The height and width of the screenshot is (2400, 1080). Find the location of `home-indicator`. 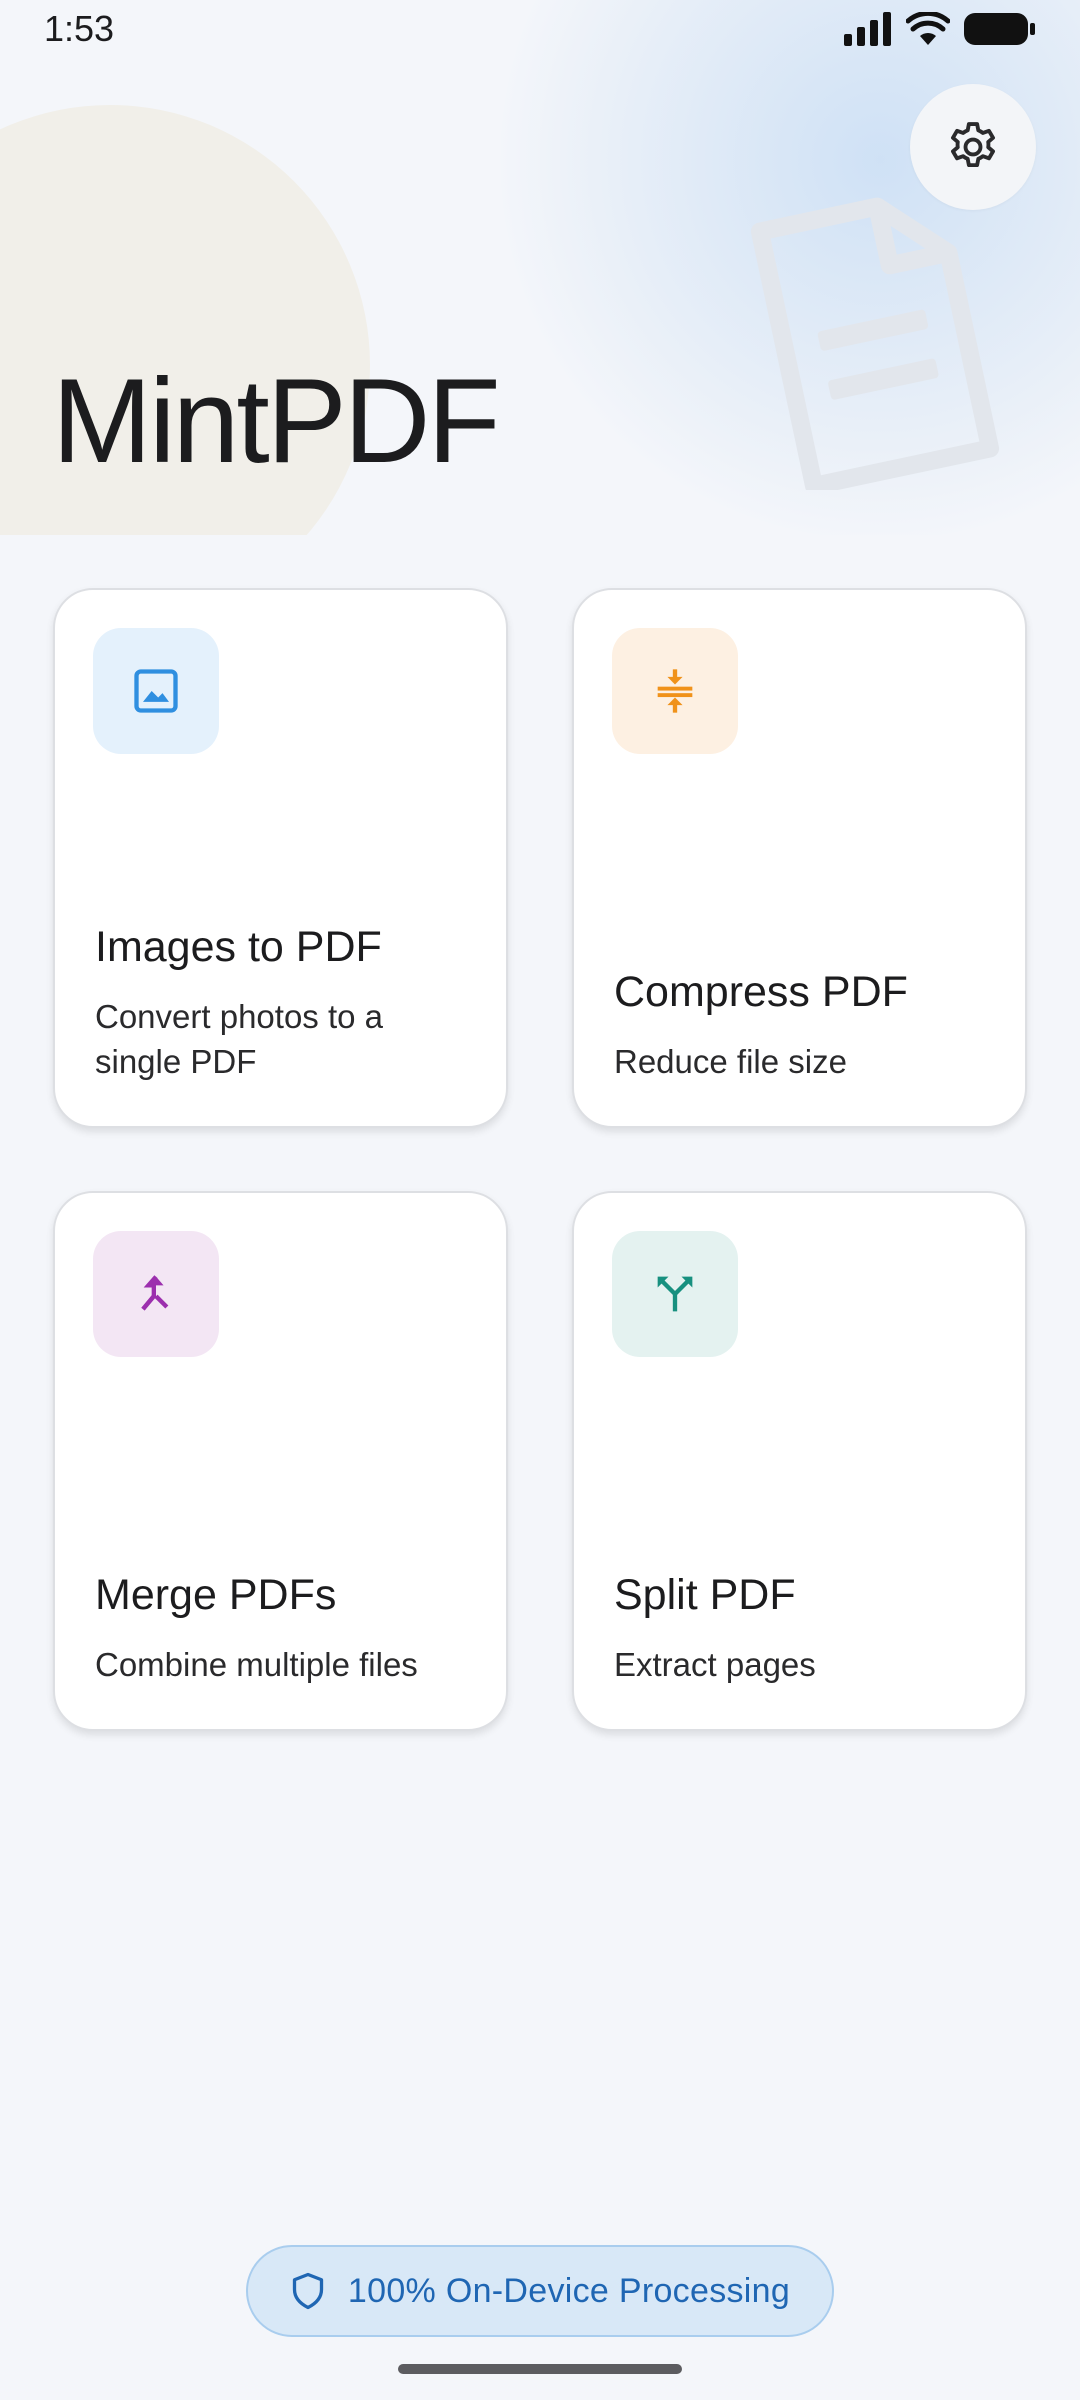

home-indicator is located at coordinates (540, 2369).